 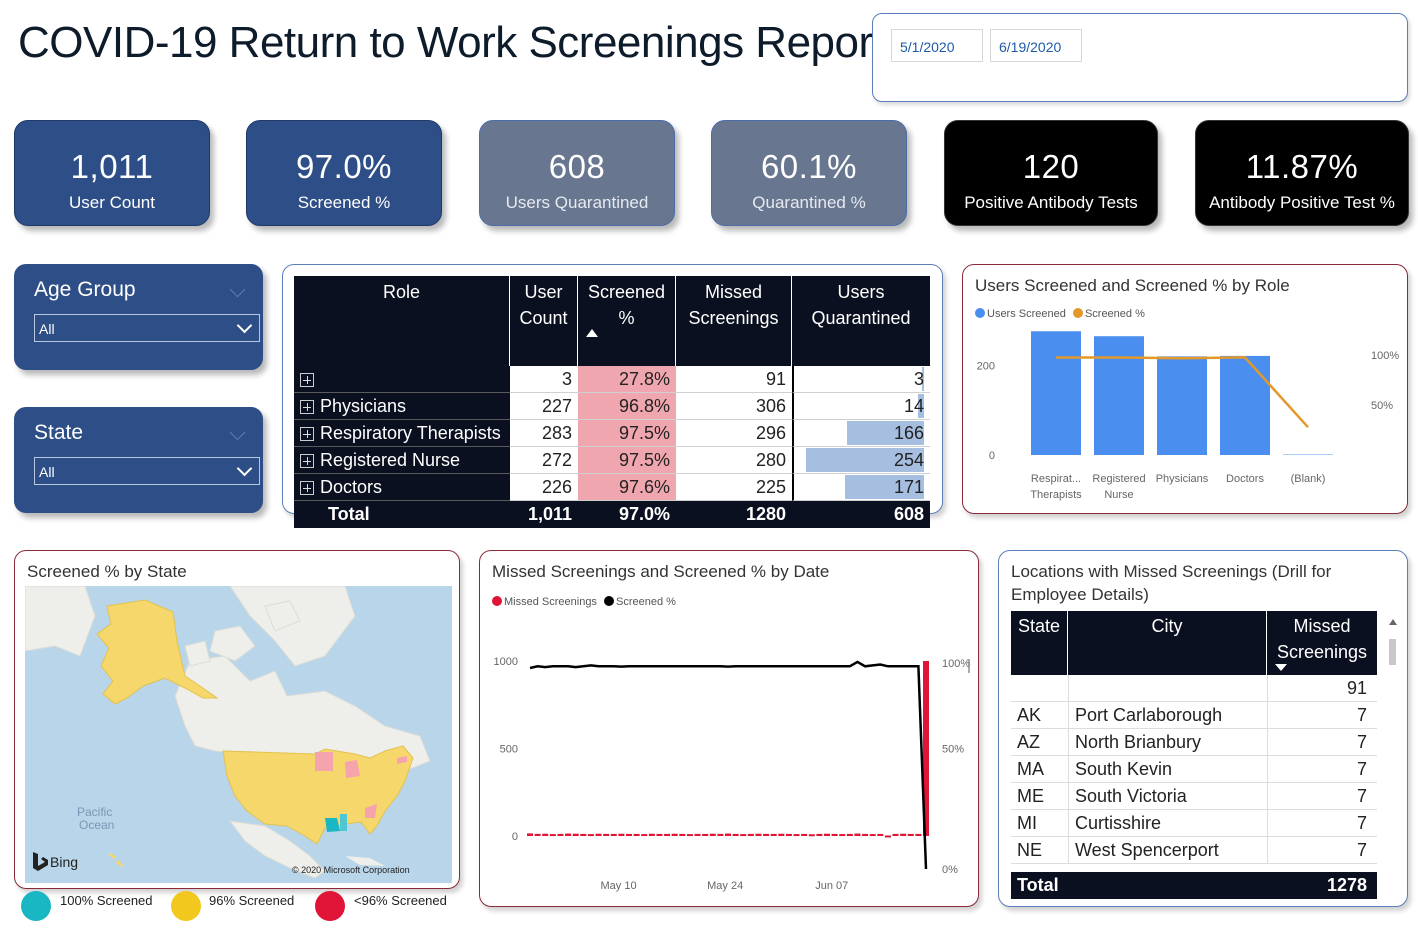 I want to click on table-row: ME South Victoria 7, so click(x=1194, y=796).